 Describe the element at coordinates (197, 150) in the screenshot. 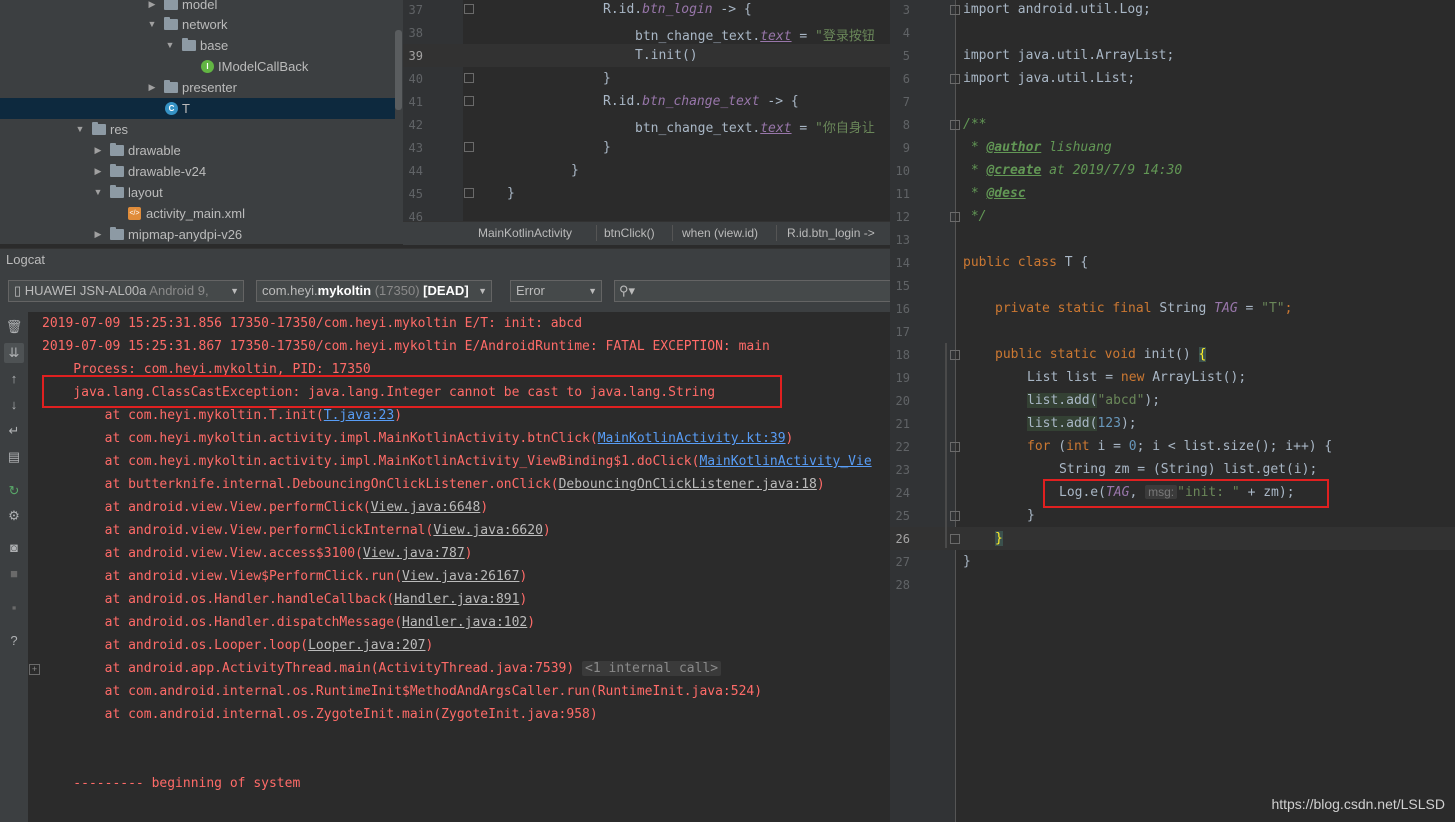

I see `tree-item-drawable: ▶ drawable` at that location.